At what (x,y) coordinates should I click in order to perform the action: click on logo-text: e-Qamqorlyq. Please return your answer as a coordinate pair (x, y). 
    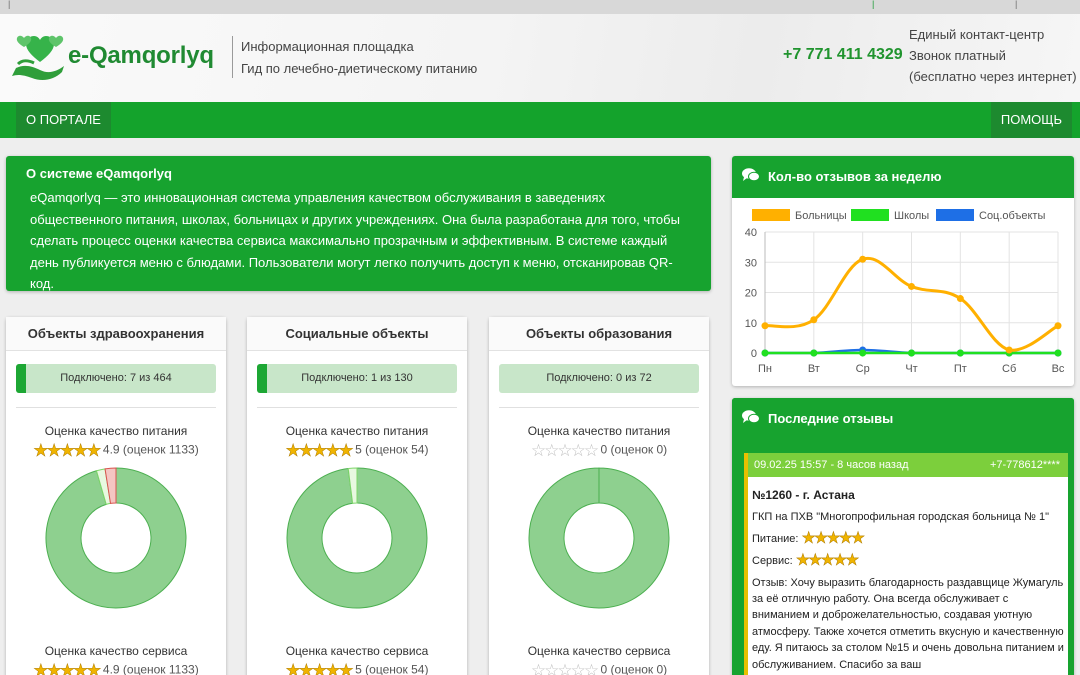
    Looking at the image, I should click on (141, 55).